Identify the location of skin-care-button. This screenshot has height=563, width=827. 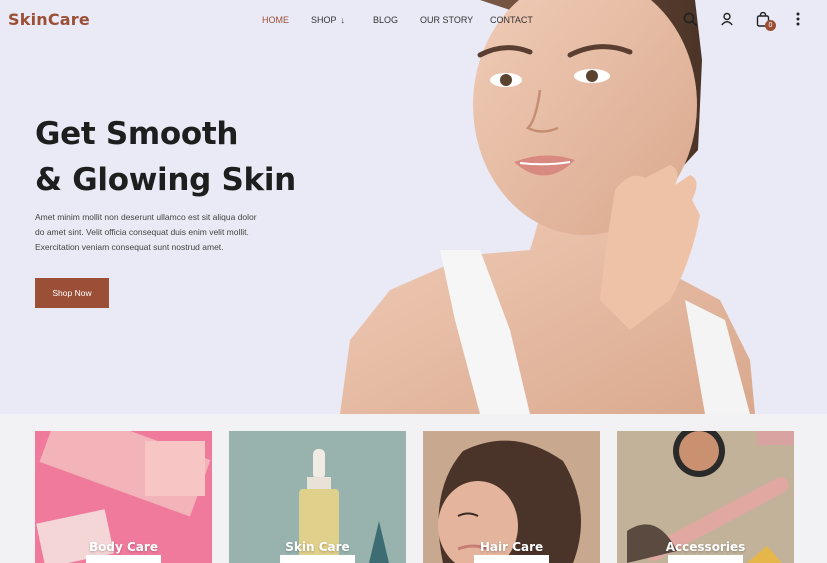
(317, 559).